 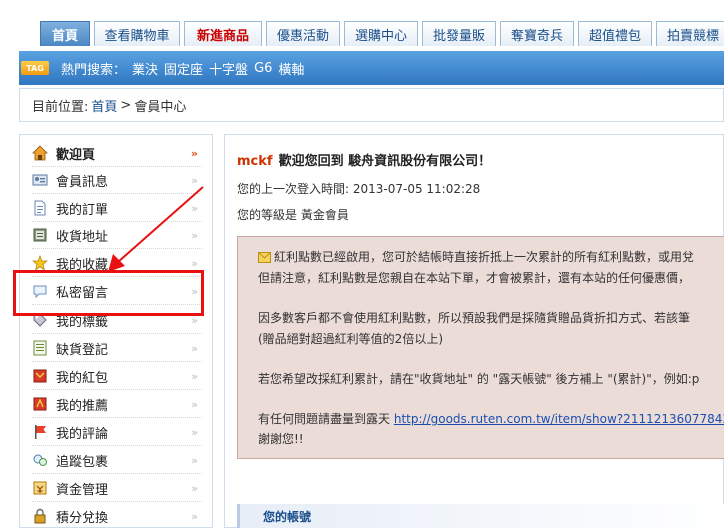 What do you see at coordinates (40, 263) in the screenshot?
I see `star-icon` at bounding box center [40, 263].